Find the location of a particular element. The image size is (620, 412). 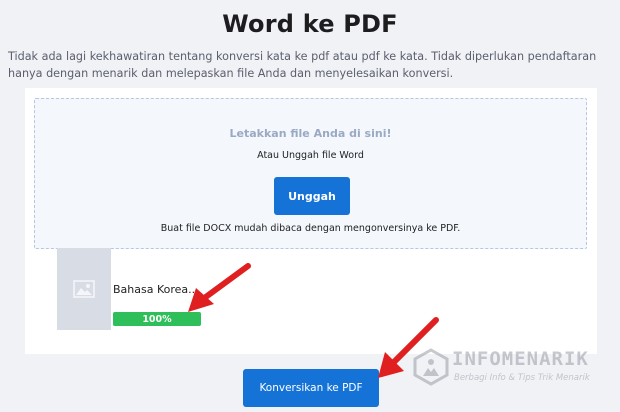

watermark-name: INFOMENARIK is located at coordinates (520, 359).